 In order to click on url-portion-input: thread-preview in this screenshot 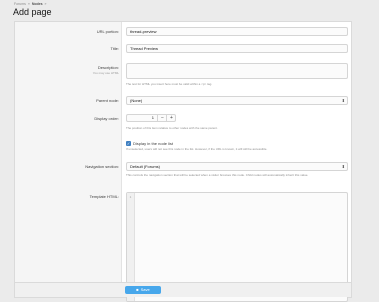, I will do `click(237, 31)`.